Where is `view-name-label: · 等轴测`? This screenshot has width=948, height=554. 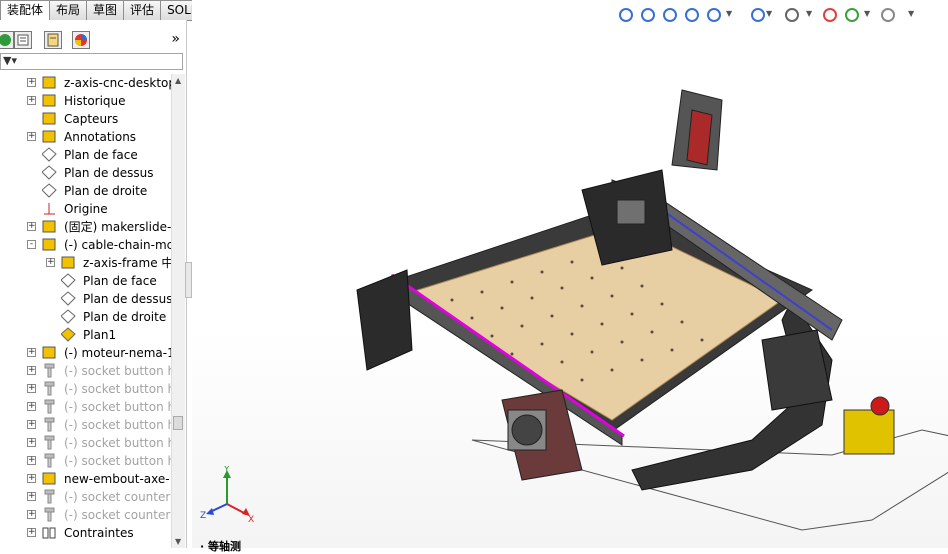
view-name-label: · 等轴测 is located at coordinates (221, 546).